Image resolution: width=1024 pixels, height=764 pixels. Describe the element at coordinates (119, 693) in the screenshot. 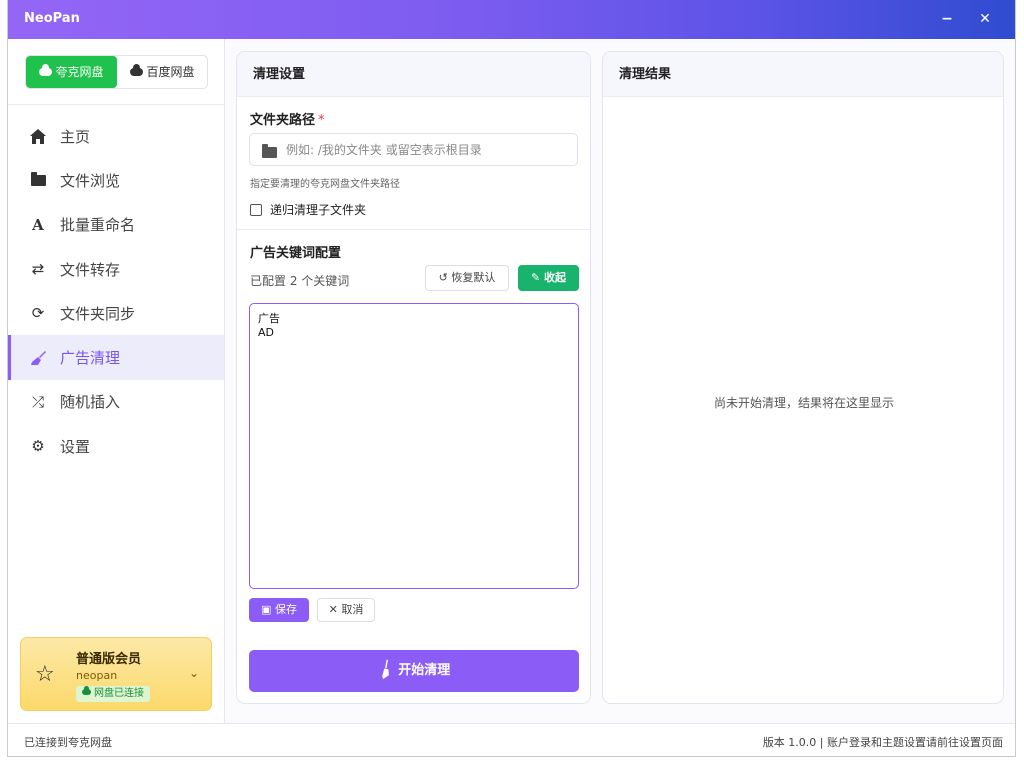

I see `connection-badge-label: 网盘已连接` at that location.